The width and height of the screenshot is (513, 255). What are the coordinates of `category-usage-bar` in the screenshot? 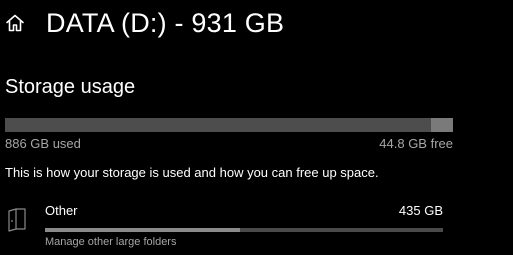 It's located at (244, 230).